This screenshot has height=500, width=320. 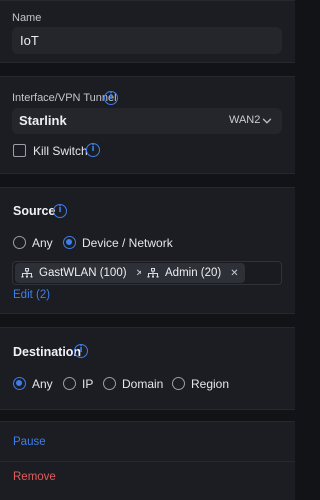 What do you see at coordinates (47, 352) in the screenshot?
I see `destination-title: Destination` at bounding box center [47, 352].